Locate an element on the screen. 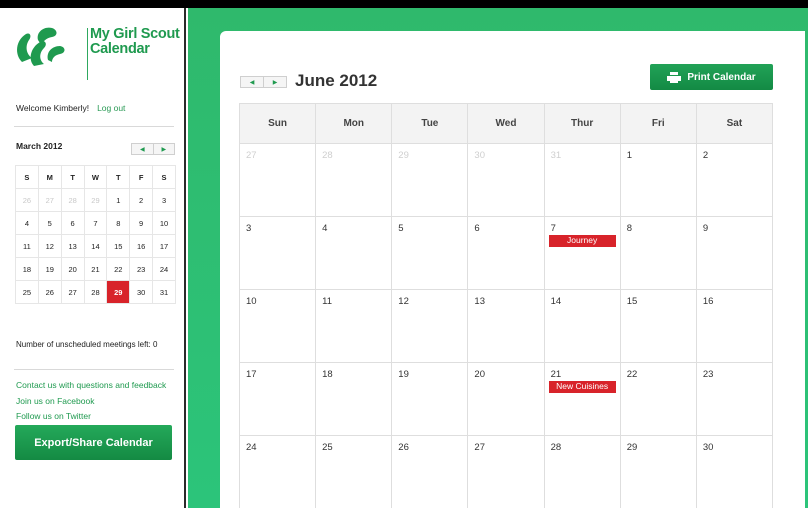  day-cell: 10 is located at coordinates (277, 326).